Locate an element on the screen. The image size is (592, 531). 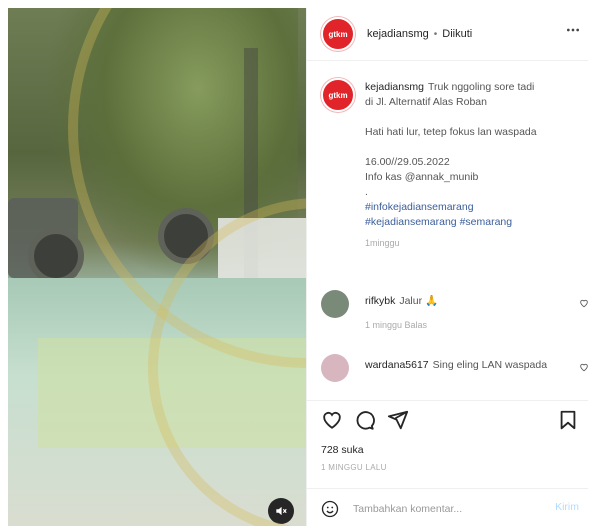
caption-avatar: gtkm is located at coordinates (338, 95).